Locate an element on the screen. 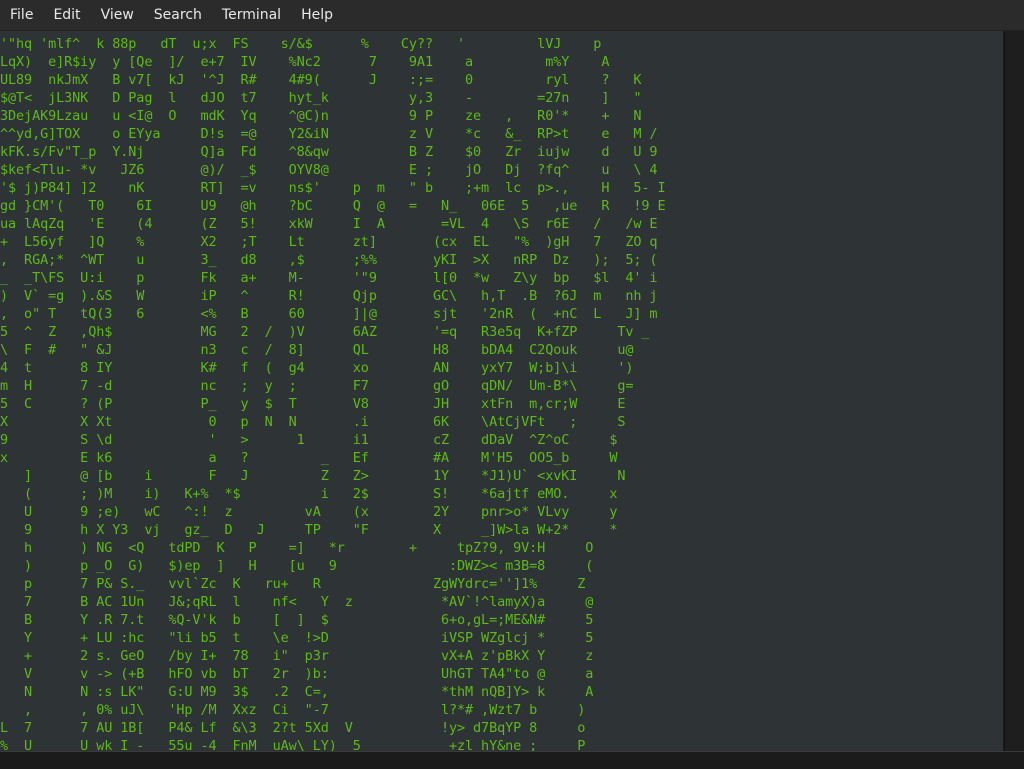 The image size is (1024, 769). terminal-line: 9 S \d ' > 1 i1 cZ dDaV ^Z^oC $ is located at coordinates (309, 440).